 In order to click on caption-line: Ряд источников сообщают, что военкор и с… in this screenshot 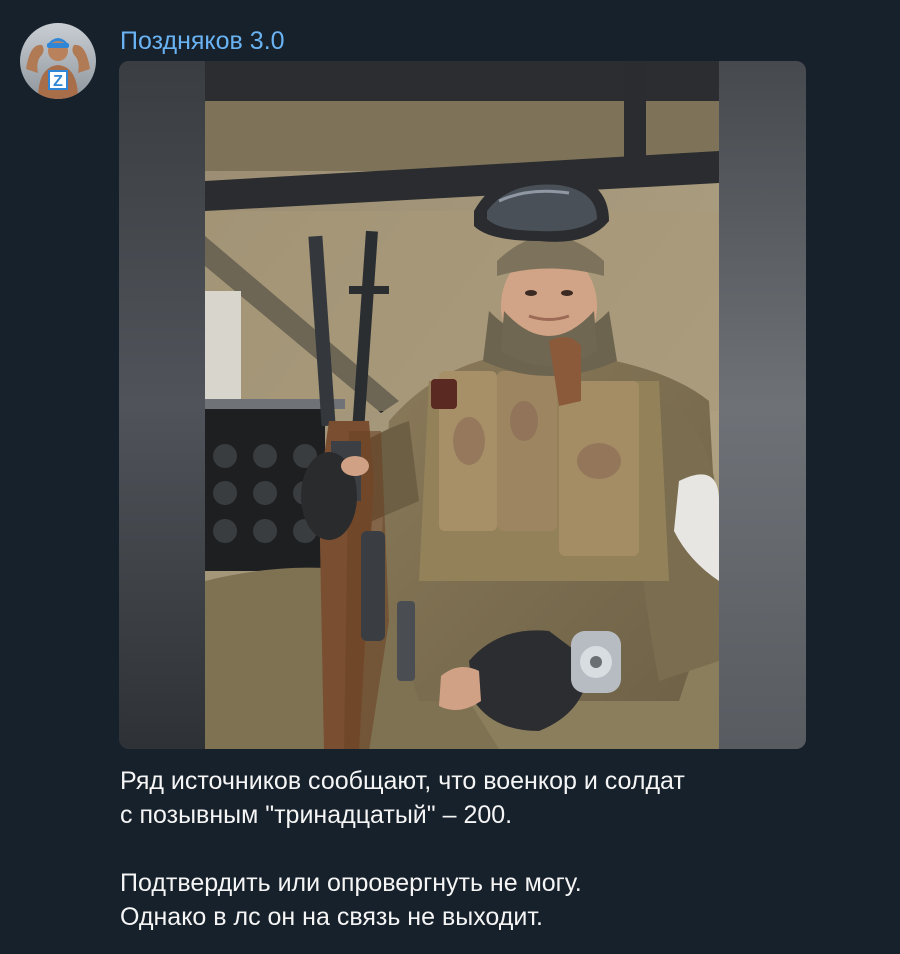, I will do `click(402, 781)`.